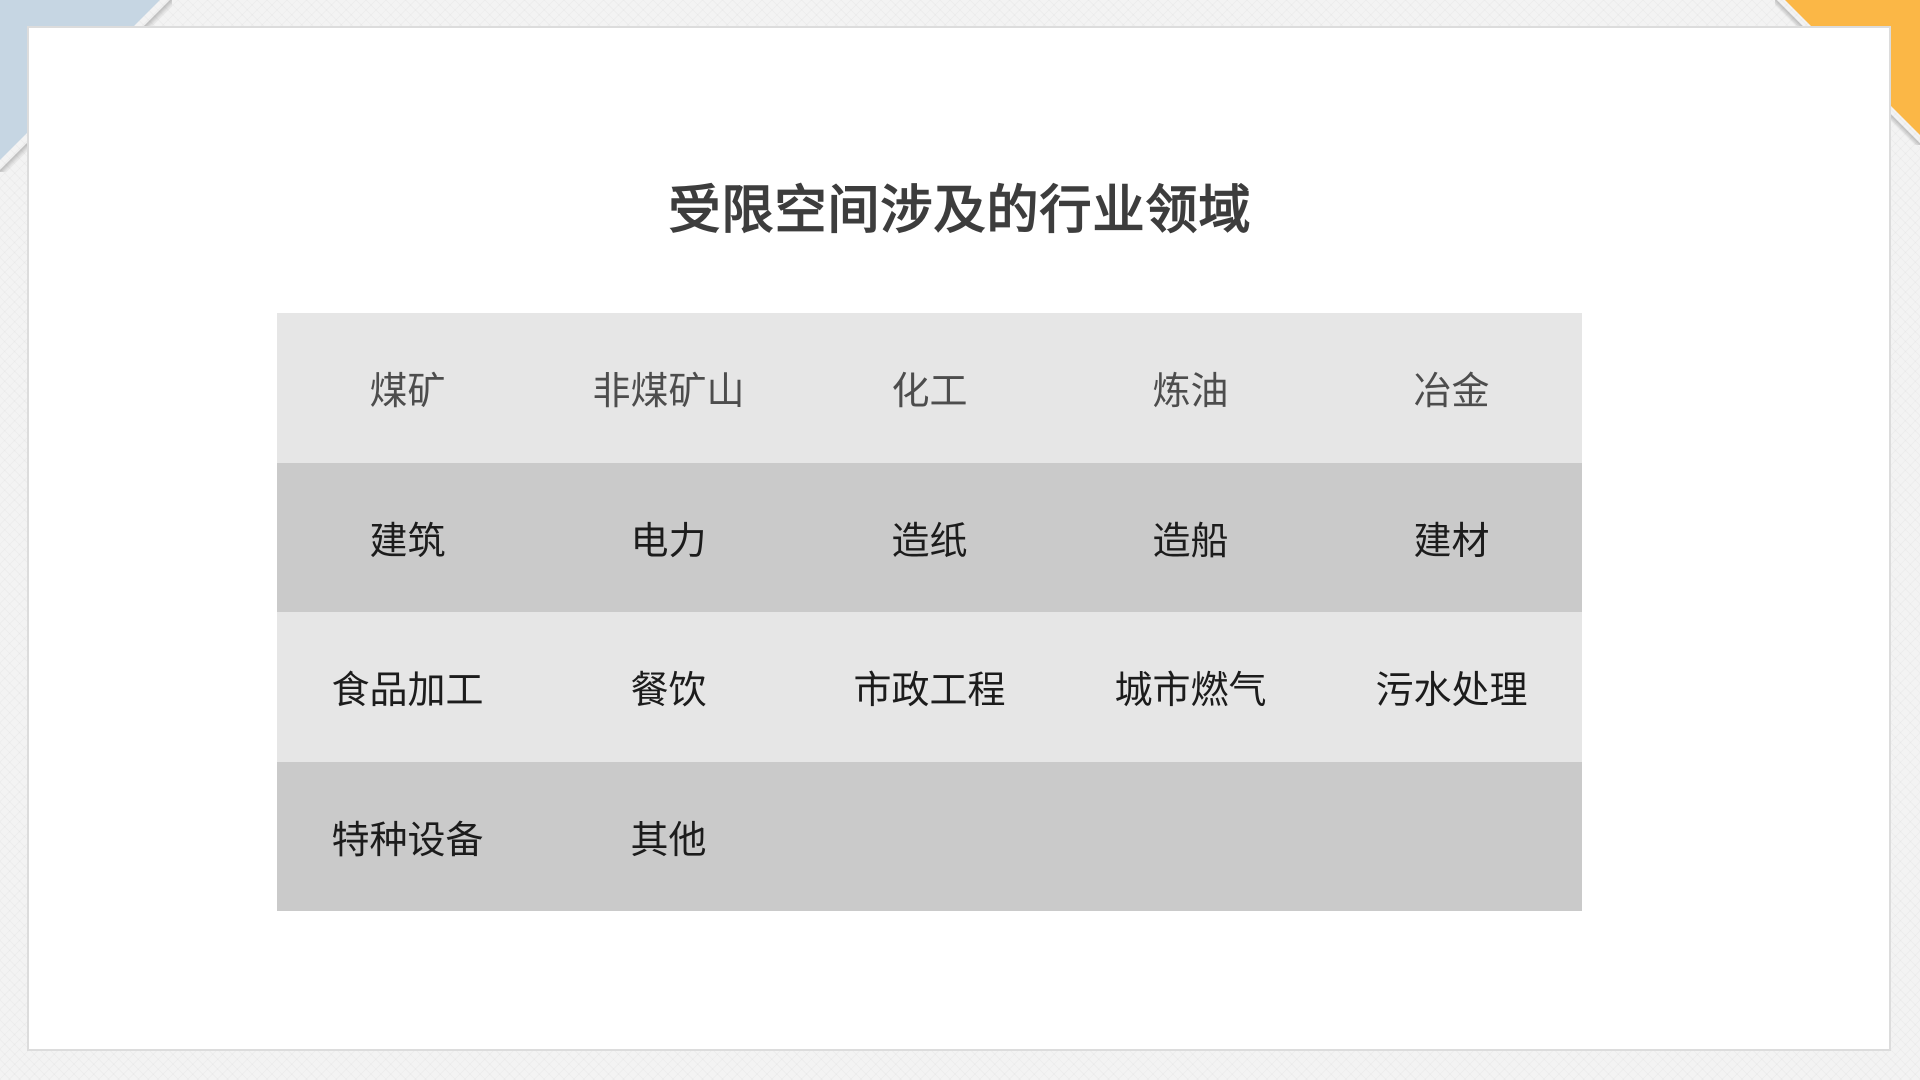 The height and width of the screenshot is (1080, 1920). I want to click on table-cell: 建材, so click(1451, 540).